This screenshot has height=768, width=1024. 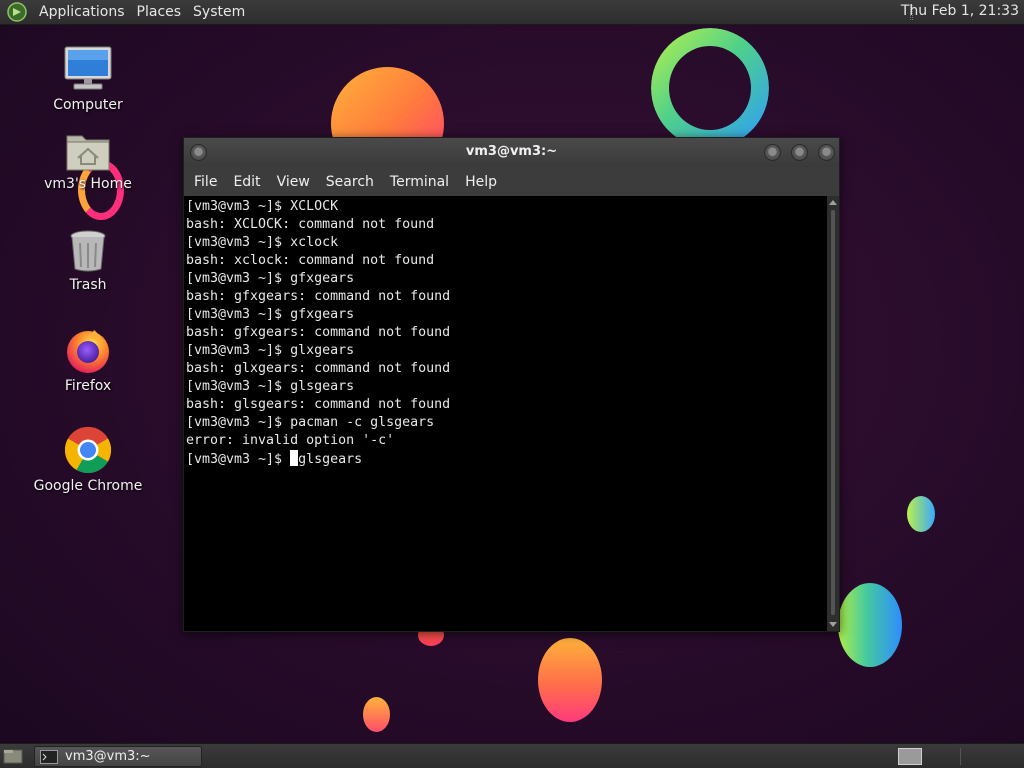 I want to click on desktop-icon-firefox: Firefox, so click(x=88, y=360).